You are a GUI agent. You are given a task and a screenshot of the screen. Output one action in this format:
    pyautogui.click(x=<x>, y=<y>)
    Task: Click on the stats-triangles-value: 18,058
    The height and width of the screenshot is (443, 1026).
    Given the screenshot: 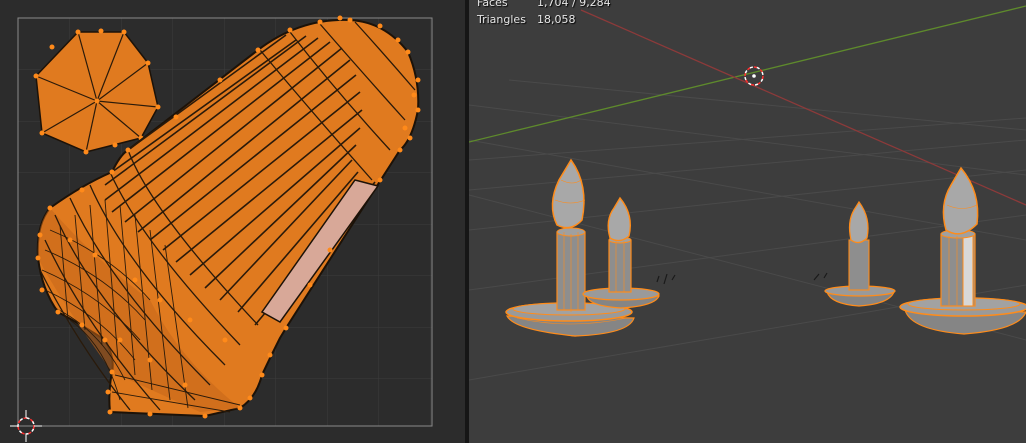 What is the action you would take?
    pyautogui.click(x=556, y=19)
    